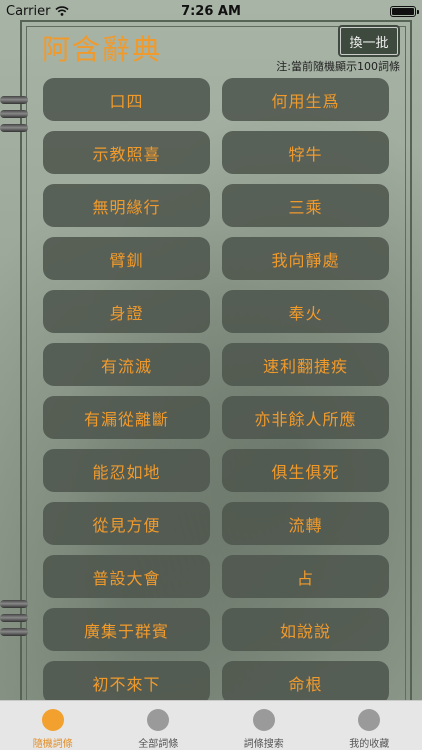 The image size is (422, 750). I want to click on tab-term-search: 詞條搜索, so click(264, 725).